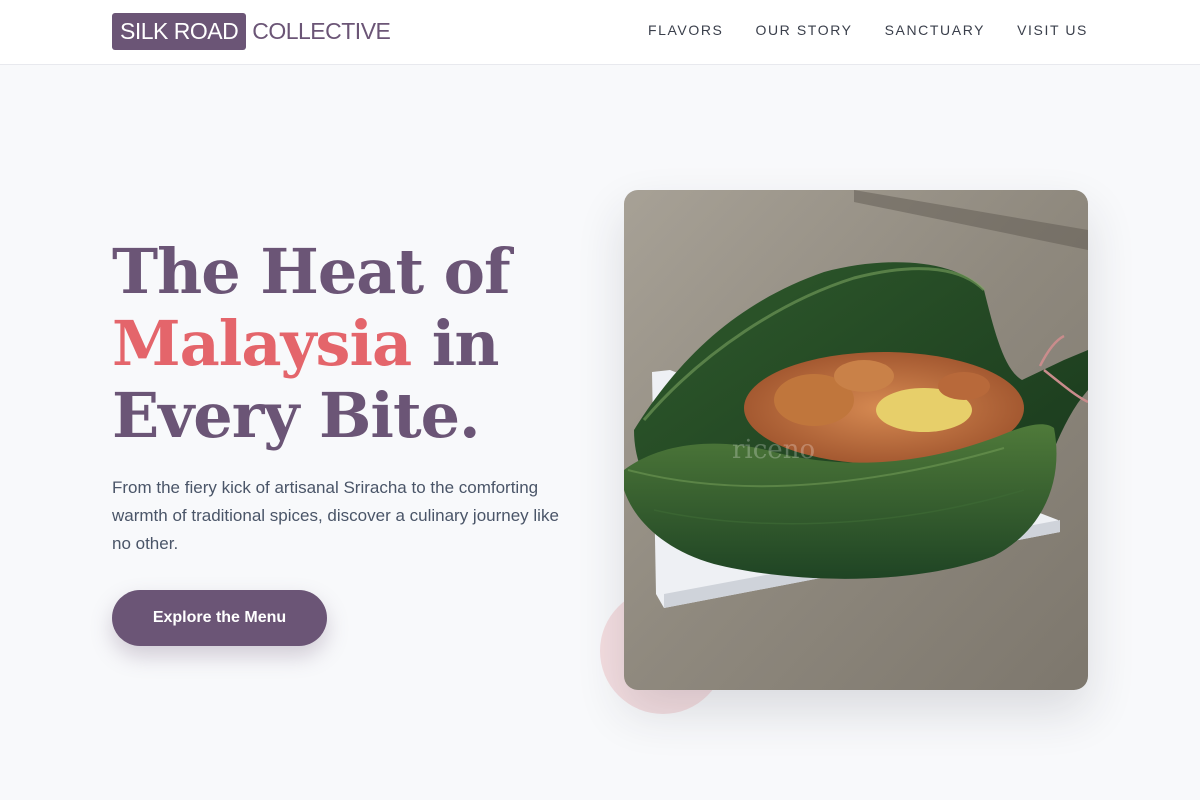 The height and width of the screenshot is (800, 1200). Describe the element at coordinates (455, 343) in the screenshot. I see `headline-part-2: in` at that location.